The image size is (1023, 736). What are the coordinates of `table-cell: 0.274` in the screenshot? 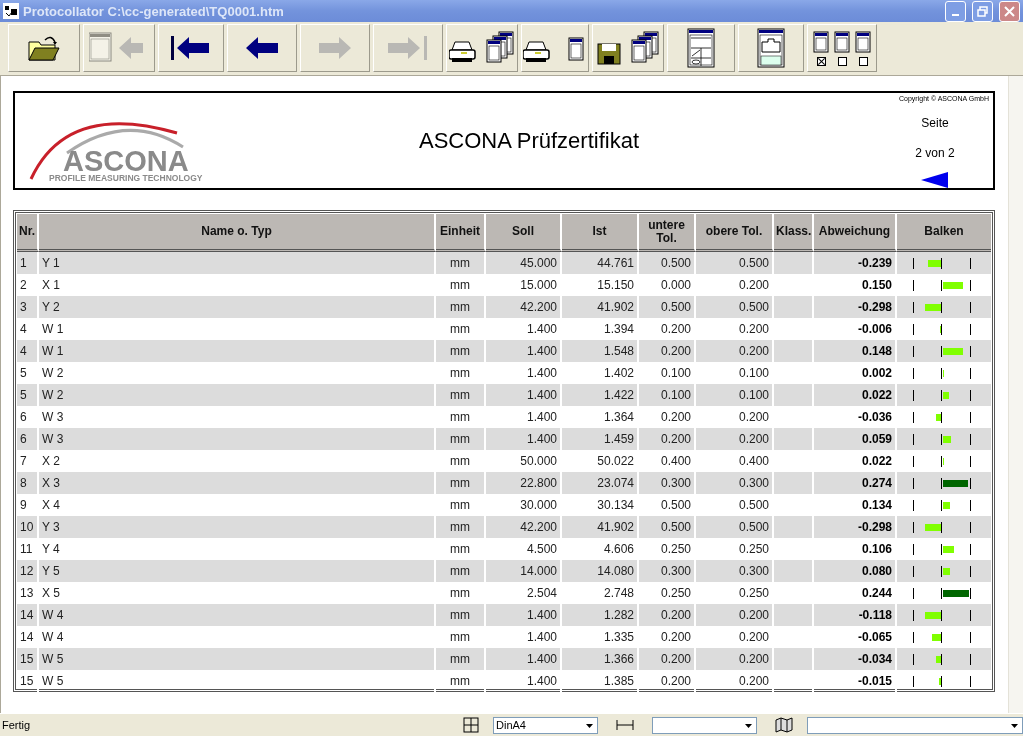 It's located at (855, 483).